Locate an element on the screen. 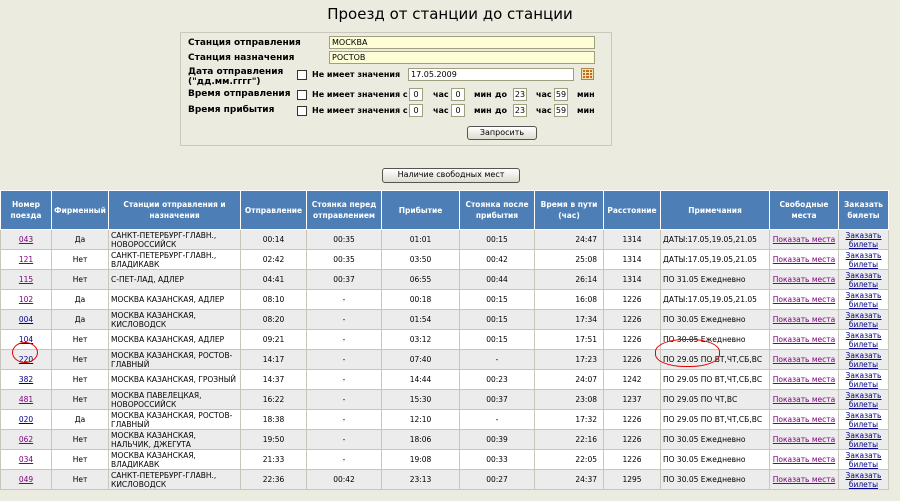  train-number-link: 382 is located at coordinates (26, 379).